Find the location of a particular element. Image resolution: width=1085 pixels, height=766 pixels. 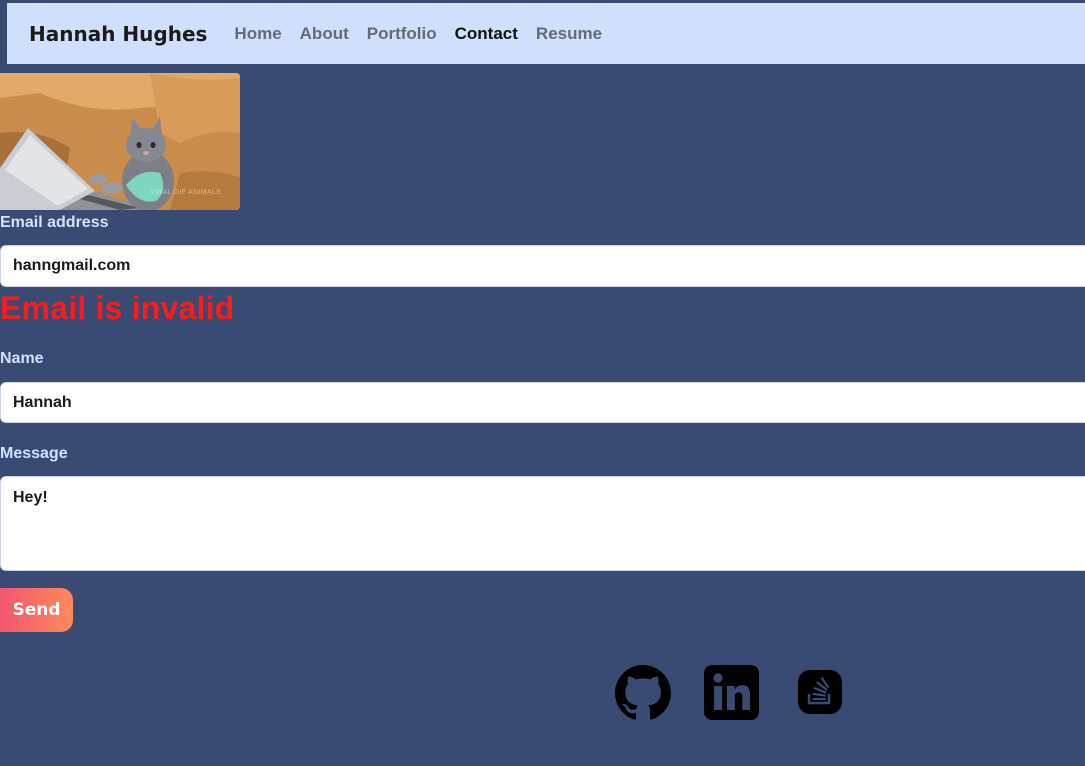

github-link is located at coordinates (643, 695).